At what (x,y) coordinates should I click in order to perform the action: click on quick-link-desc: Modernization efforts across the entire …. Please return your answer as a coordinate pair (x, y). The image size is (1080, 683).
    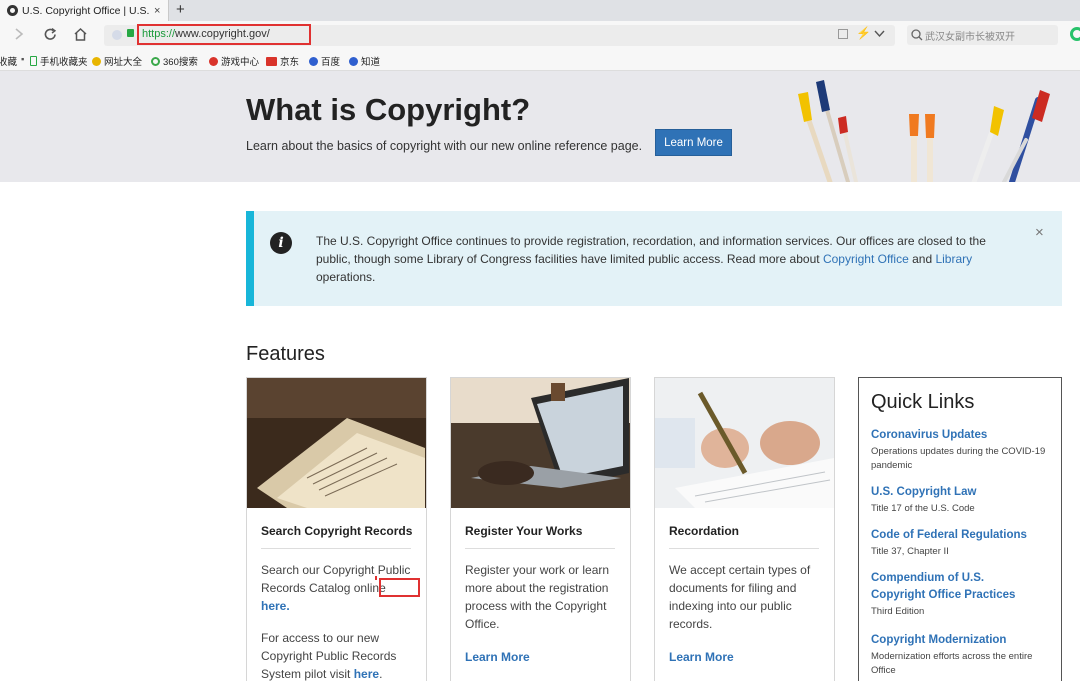
    Looking at the image, I should click on (952, 663).